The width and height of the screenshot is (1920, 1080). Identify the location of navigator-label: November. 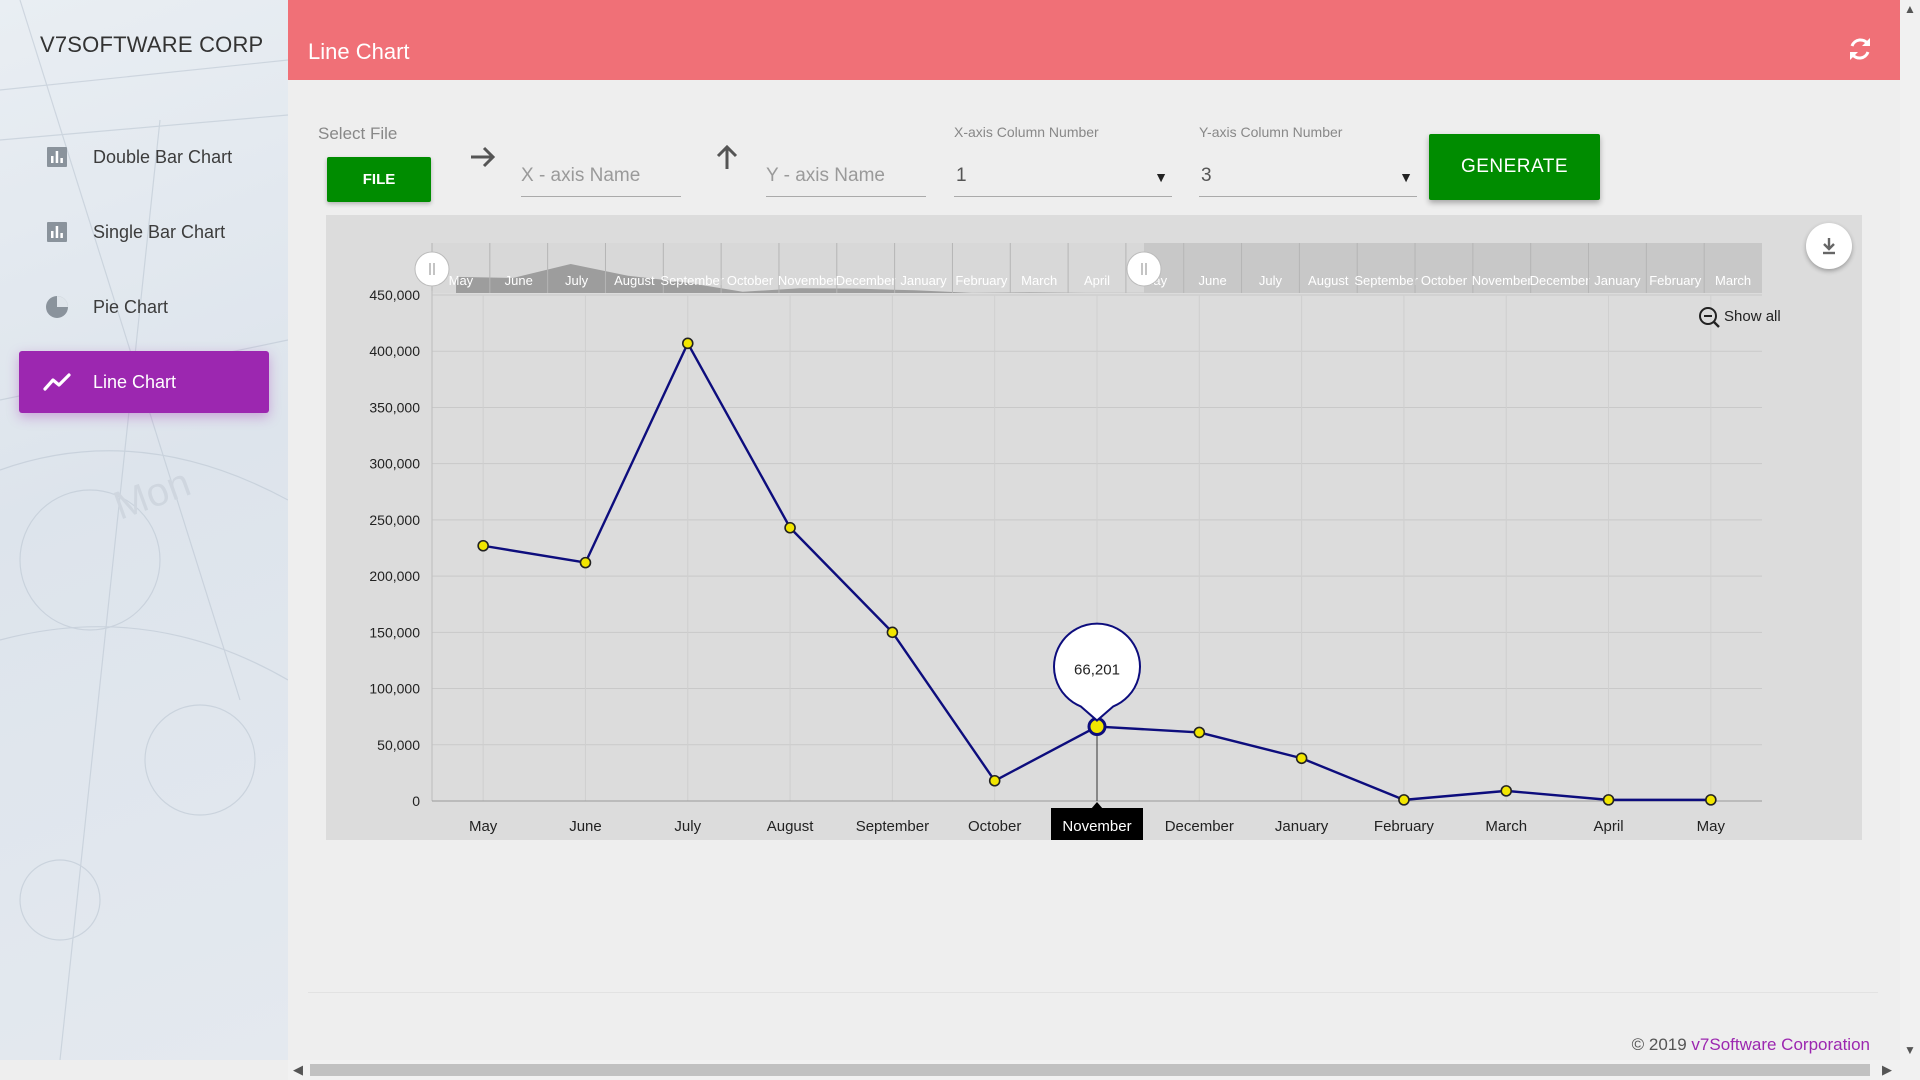
(1502, 280).